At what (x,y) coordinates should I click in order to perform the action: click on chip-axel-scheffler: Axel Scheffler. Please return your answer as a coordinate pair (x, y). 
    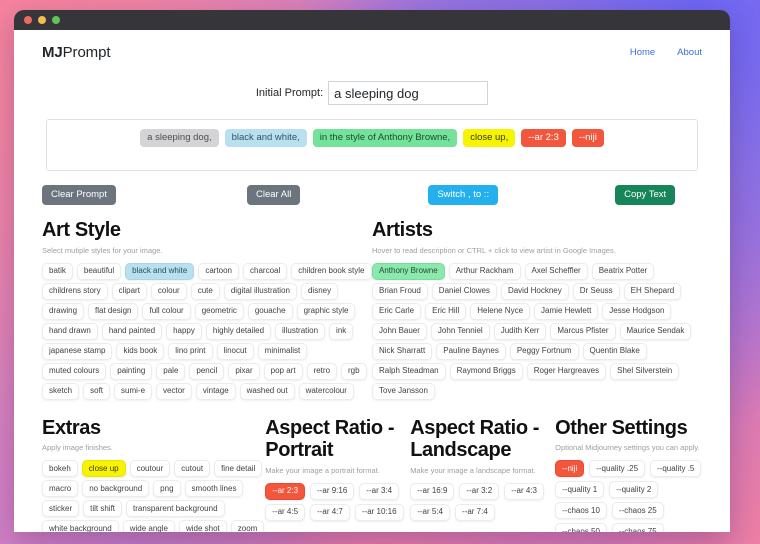
    Looking at the image, I should click on (556, 271).